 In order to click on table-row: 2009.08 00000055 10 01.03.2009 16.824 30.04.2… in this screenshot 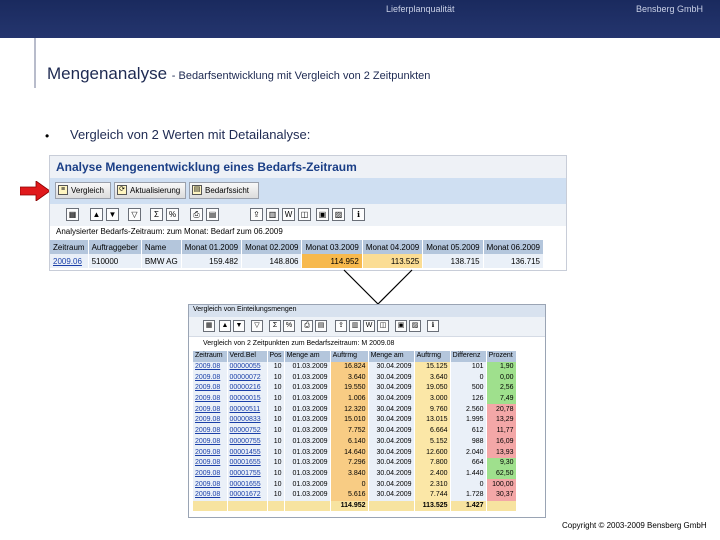, I will do `click(355, 367)`.